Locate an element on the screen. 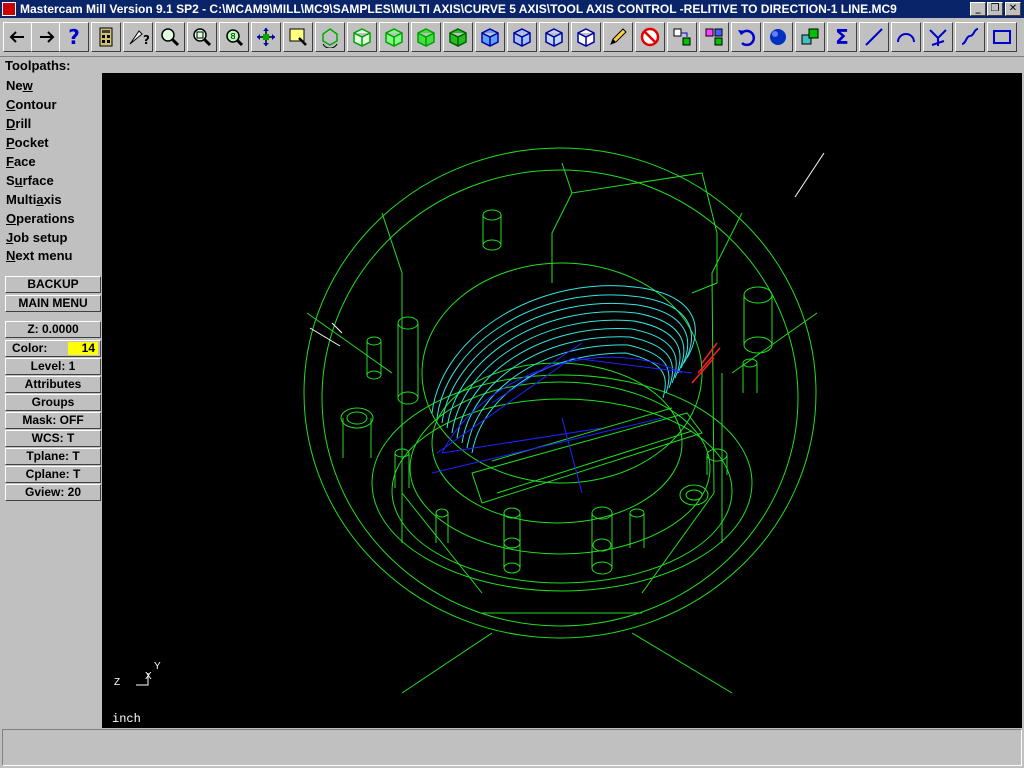 This screenshot has height=768, width=1024. menu-item-operations: Operations is located at coordinates (40, 218).